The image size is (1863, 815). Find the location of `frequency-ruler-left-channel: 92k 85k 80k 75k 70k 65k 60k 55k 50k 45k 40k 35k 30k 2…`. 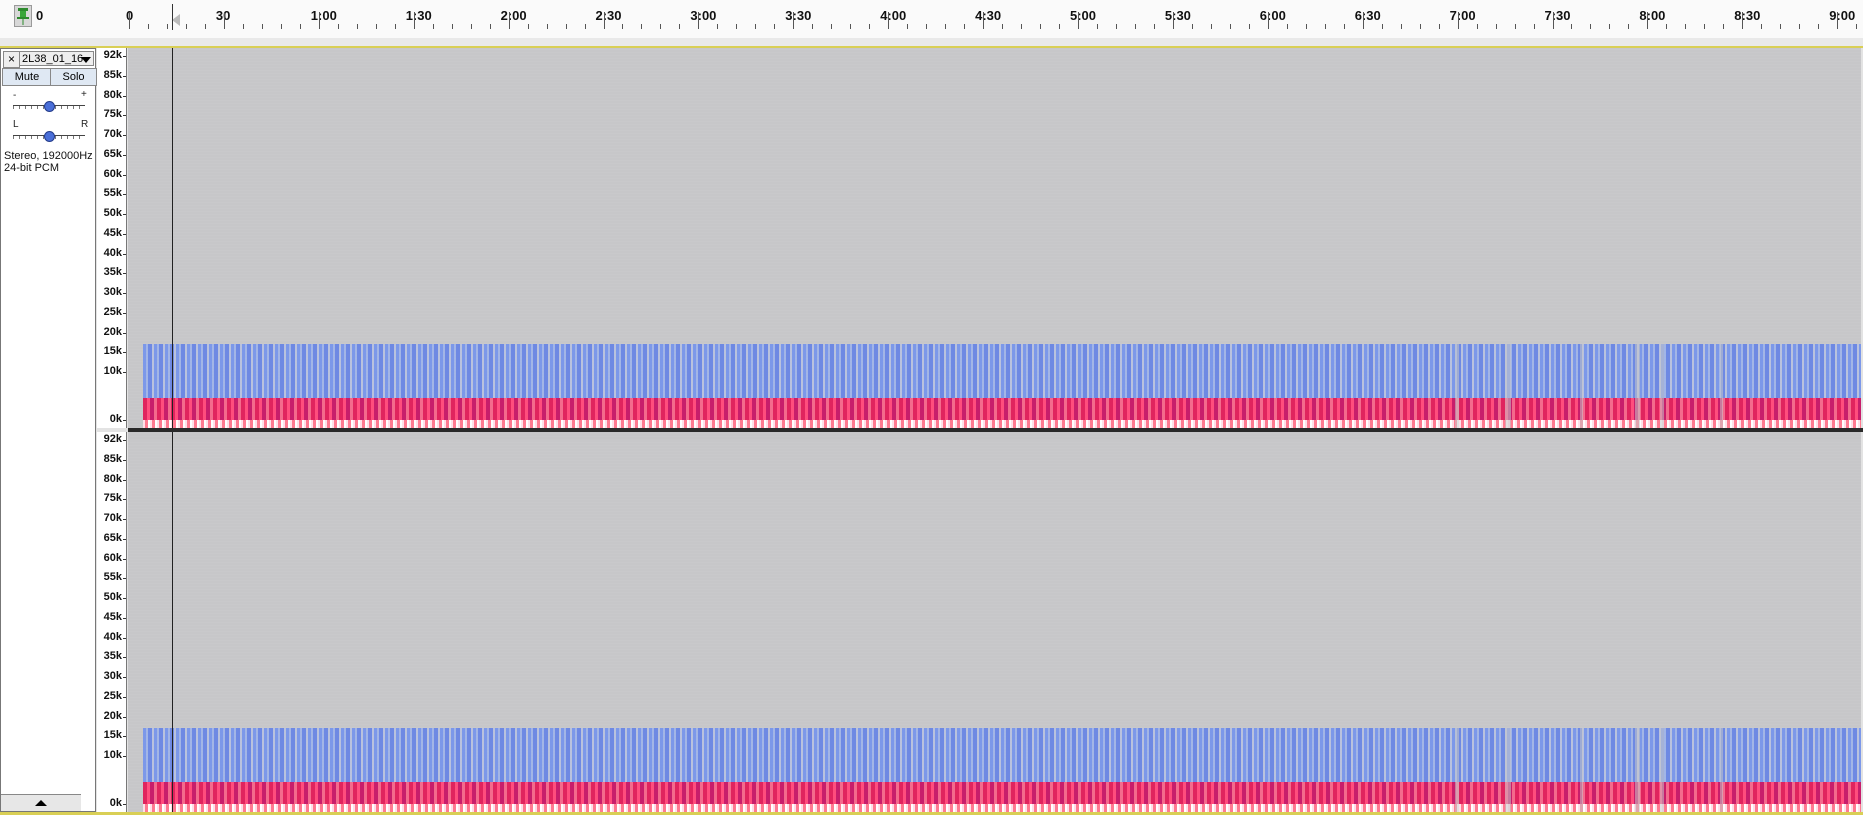

frequency-ruler-left-channel: 92k 85k 80k 75k 70k 65k 60k 55k 50k 45k 40k 35k 30k 2… is located at coordinates (112, 238).